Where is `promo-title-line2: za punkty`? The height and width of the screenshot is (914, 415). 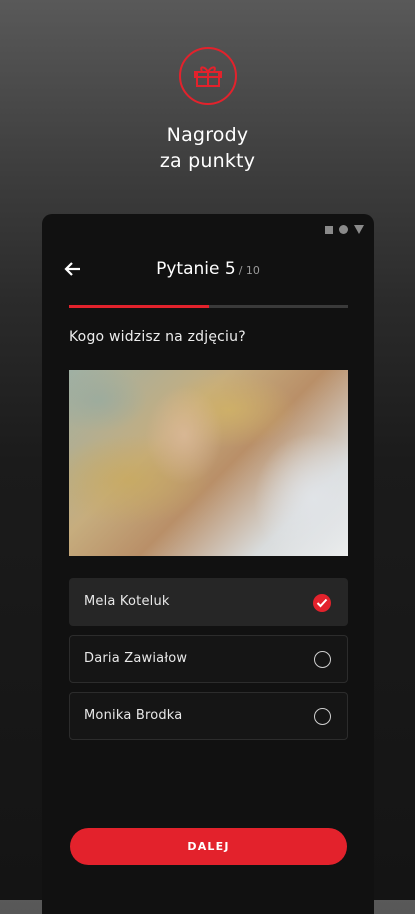 promo-title-line2: za punkty is located at coordinates (207, 161).